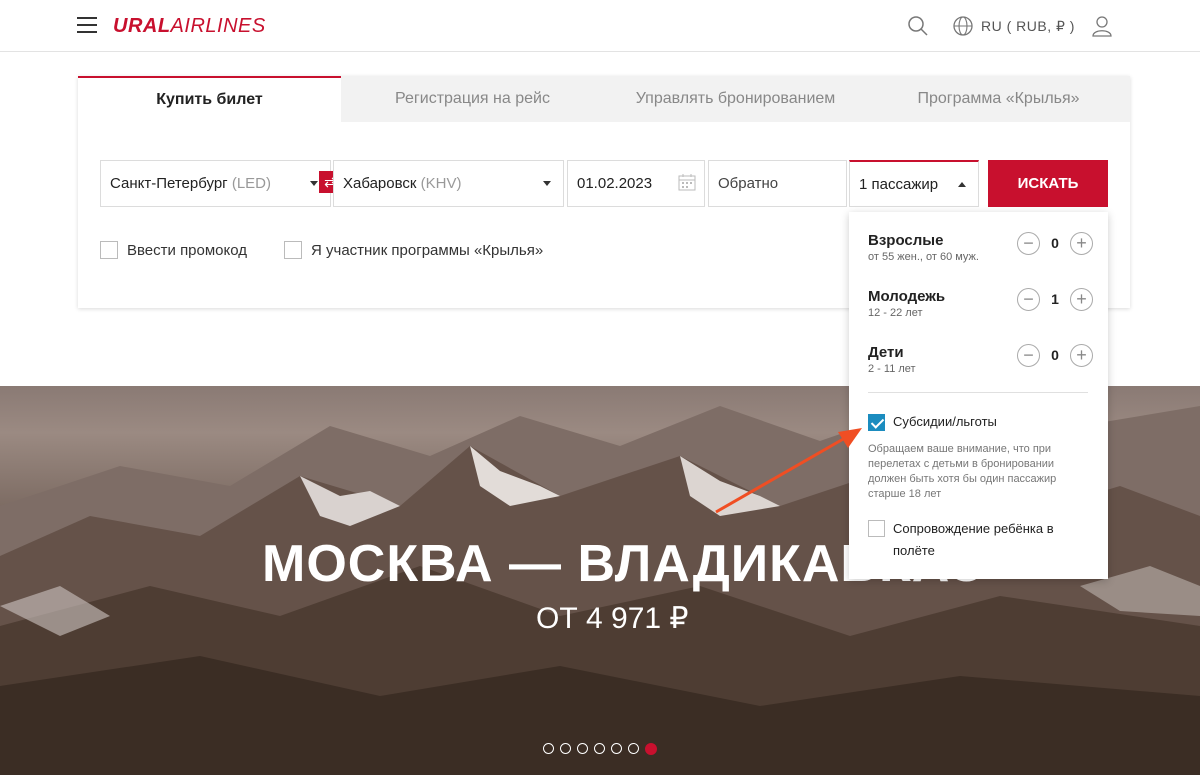 This screenshot has width=1200, height=775. Describe the element at coordinates (189, 26) in the screenshot. I see `logo: URALAIRLINES` at that location.